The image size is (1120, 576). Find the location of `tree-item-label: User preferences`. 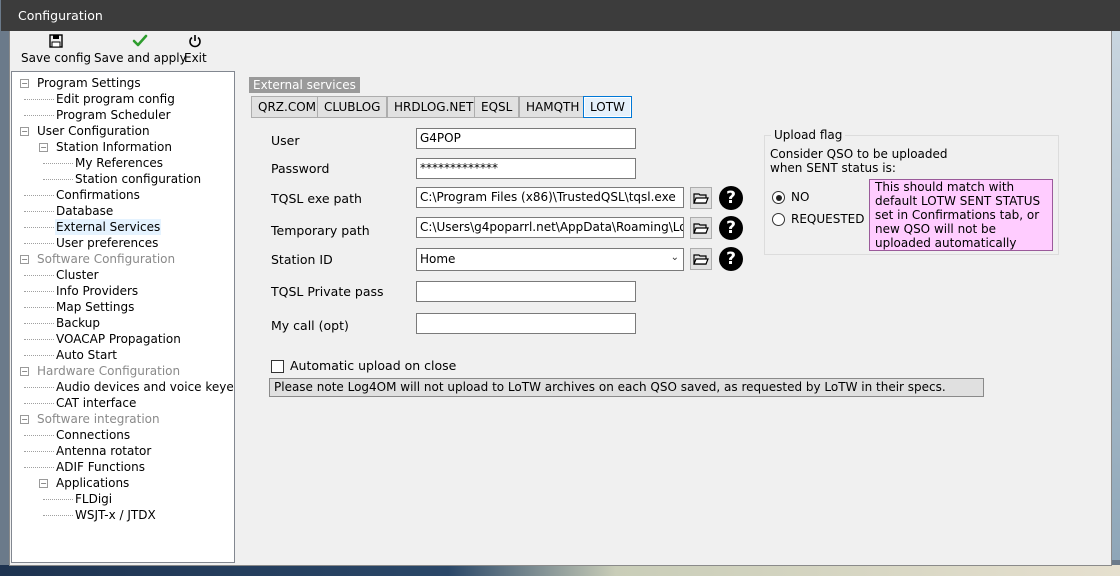

tree-item-label: User preferences is located at coordinates (107, 243).